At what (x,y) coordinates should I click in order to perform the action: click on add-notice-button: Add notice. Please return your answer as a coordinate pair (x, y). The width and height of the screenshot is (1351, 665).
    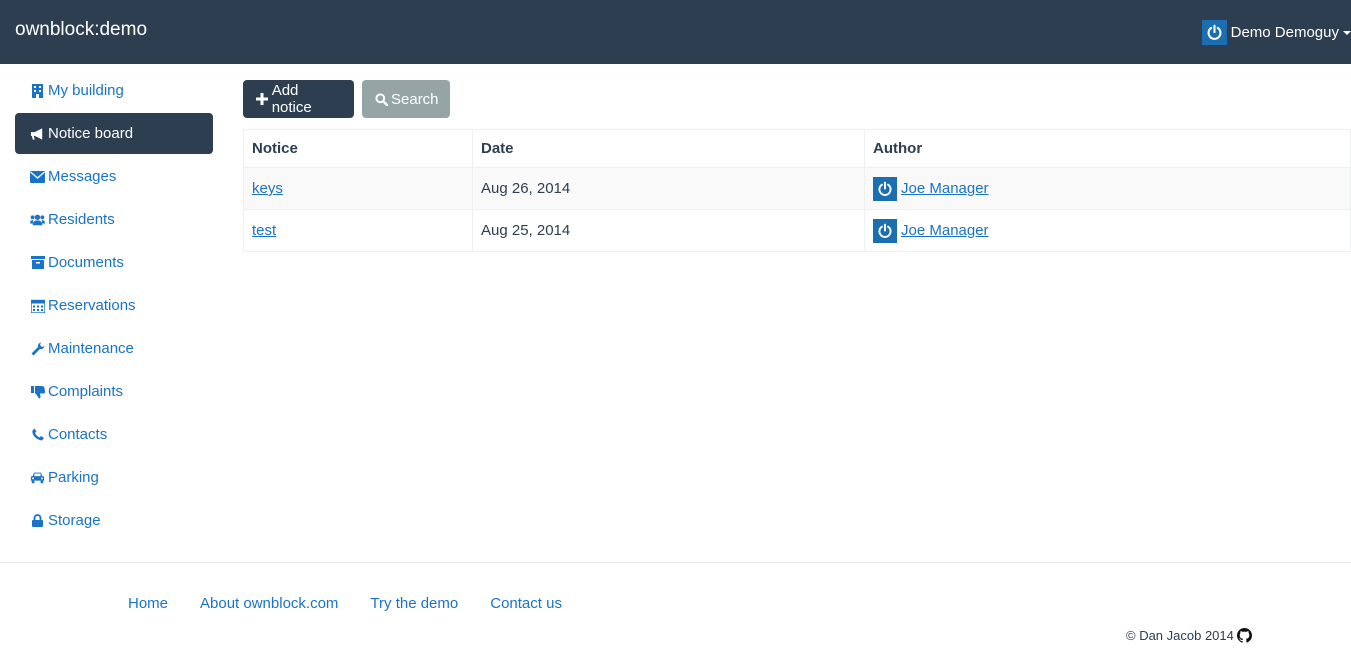
    Looking at the image, I should click on (298, 99).